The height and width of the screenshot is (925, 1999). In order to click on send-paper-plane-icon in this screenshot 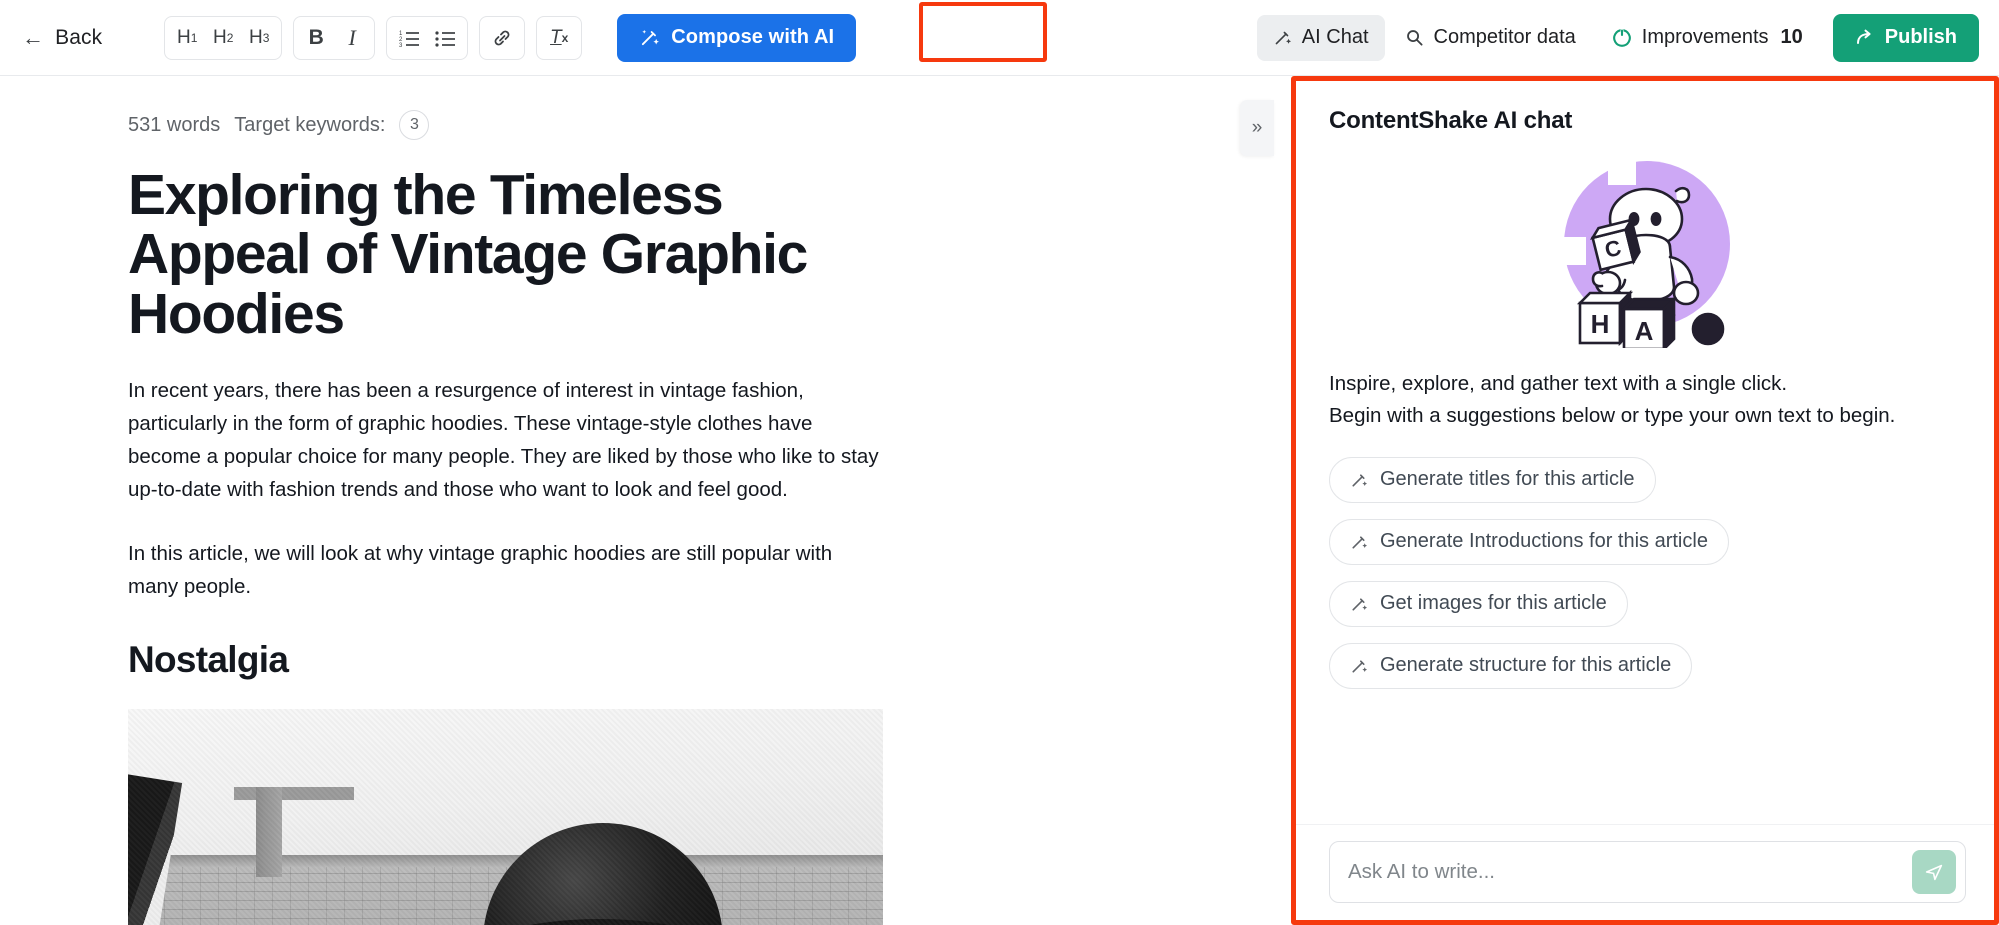, I will do `click(1934, 872)`.